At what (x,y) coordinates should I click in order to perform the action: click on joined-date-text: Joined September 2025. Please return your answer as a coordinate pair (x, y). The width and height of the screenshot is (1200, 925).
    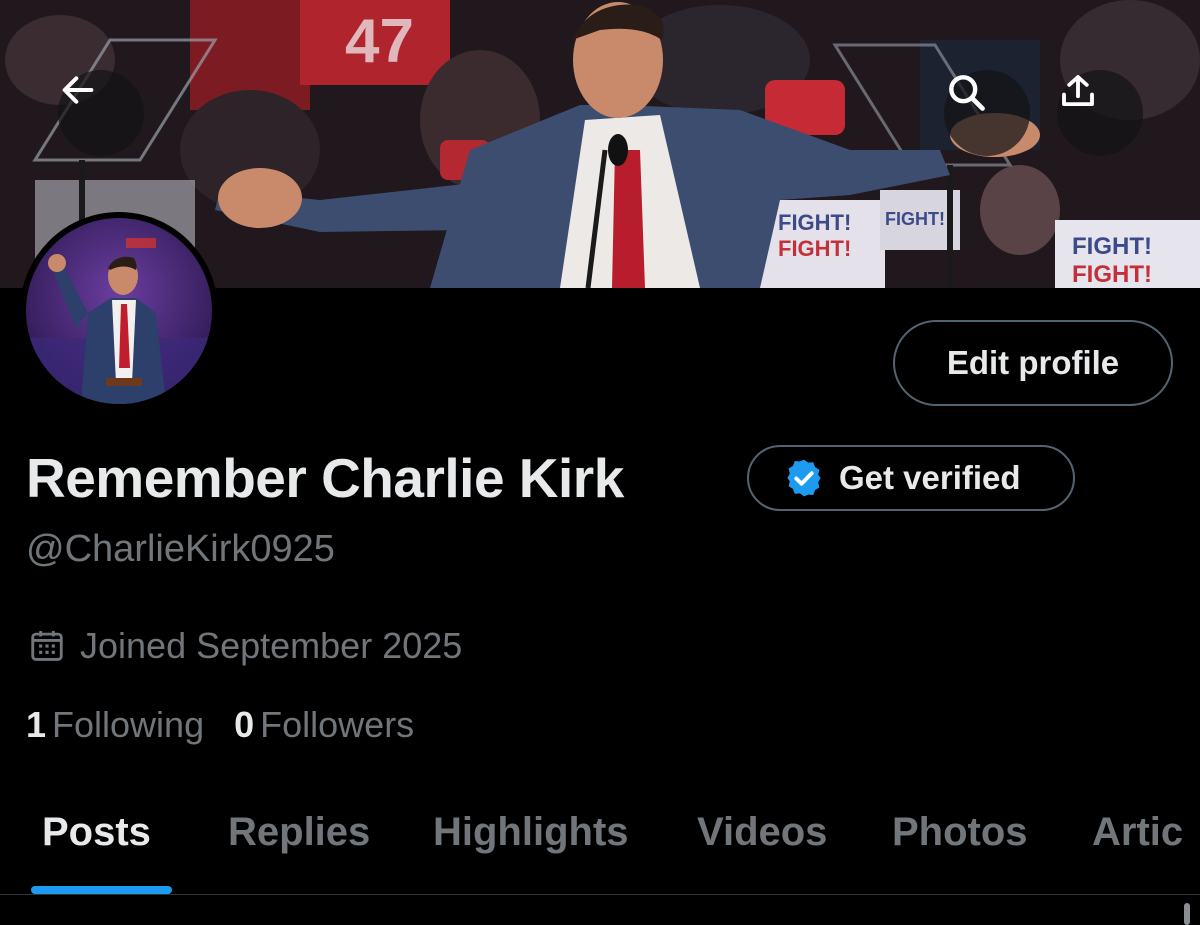
    Looking at the image, I should click on (271, 645).